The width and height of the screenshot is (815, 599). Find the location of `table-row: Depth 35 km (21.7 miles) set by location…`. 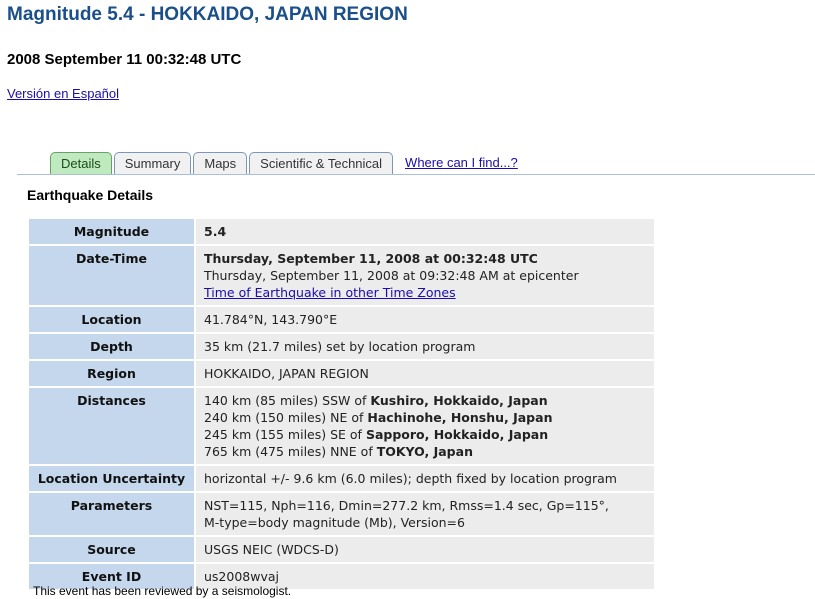

table-row: Depth 35 km (21.7 miles) set by location… is located at coordinates (341, 346).